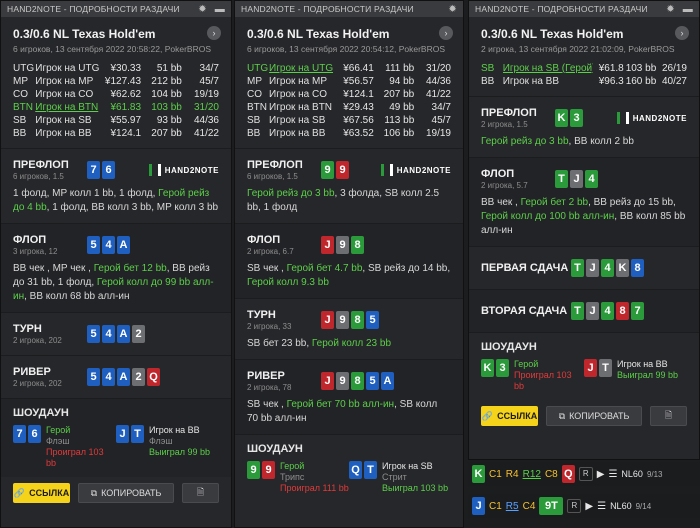  What do you see at coordinates (116, 68) in the screenshot?
I see `player-row: UTG Игрок на UTG ¥30.33 51 bb 34/7` at bounding box center [116, 68].